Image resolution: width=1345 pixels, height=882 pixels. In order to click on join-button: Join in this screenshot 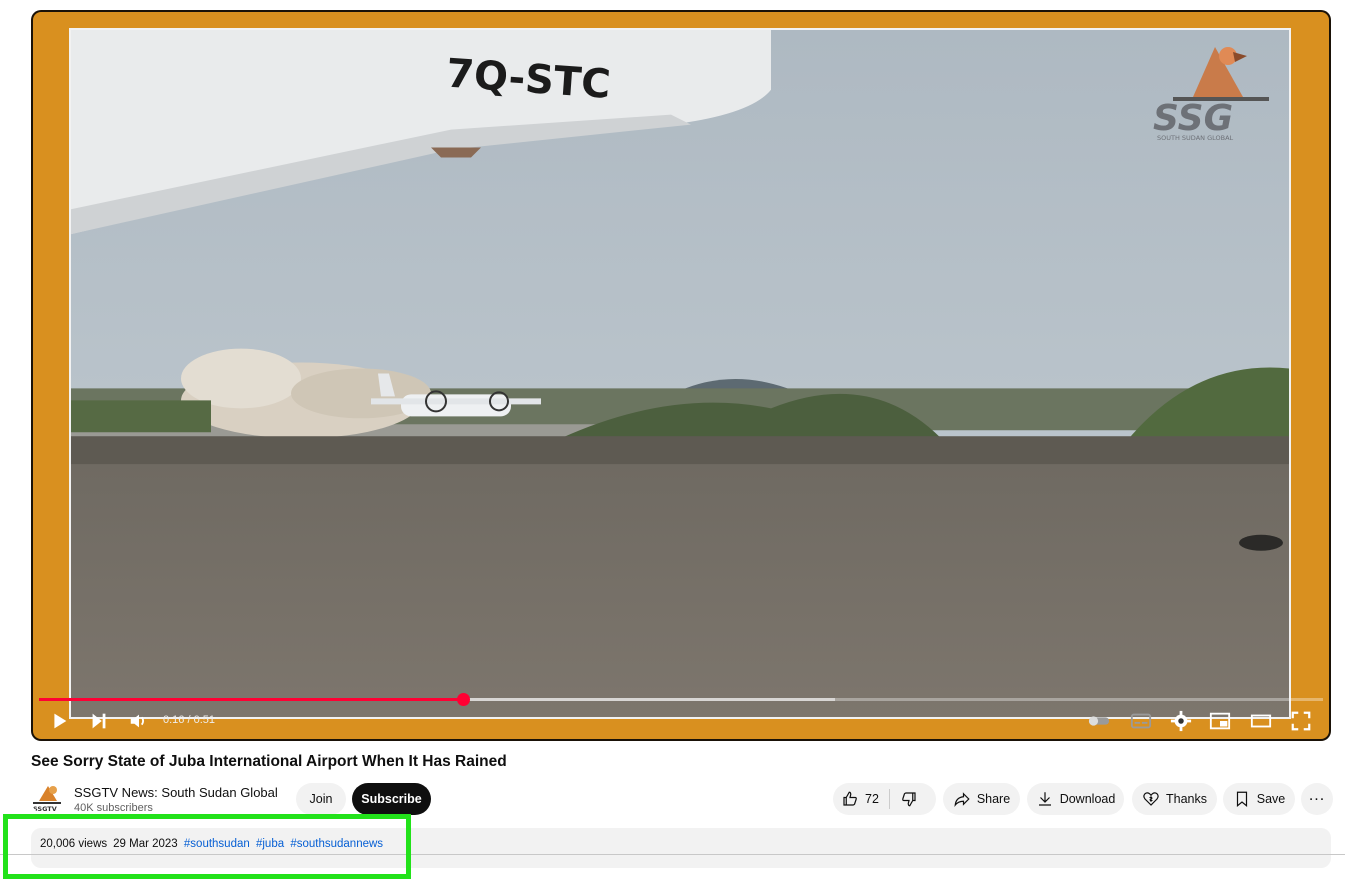, I will do `click(321, 799)`.